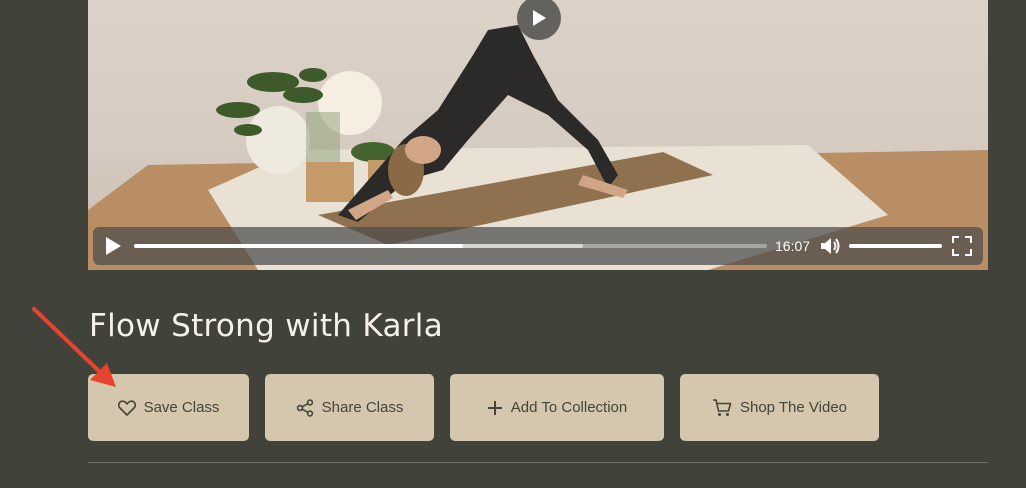 Image resolution: width=1026 pixels, height=488 pixels. I want to click on volume-icon, so click(830, 246).